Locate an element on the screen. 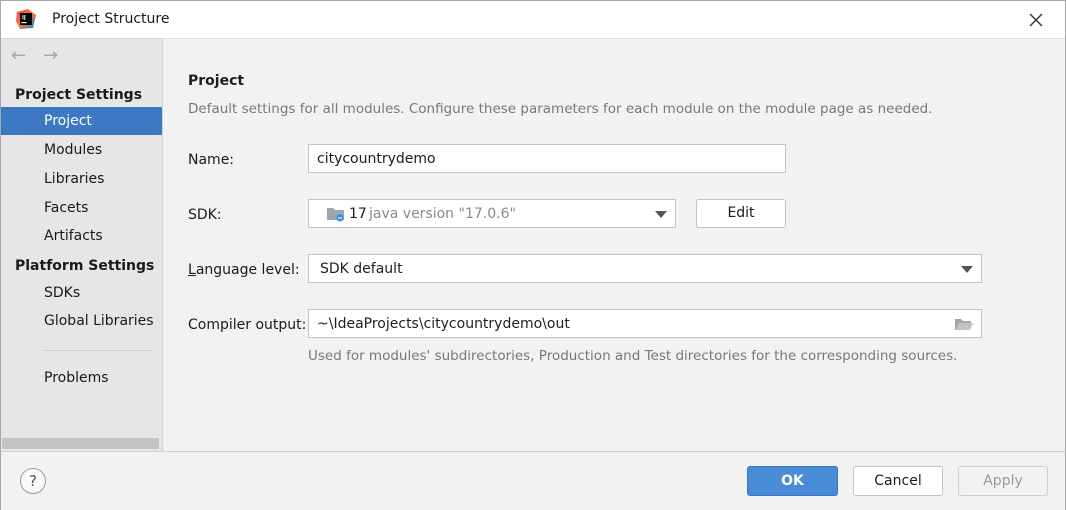 The image size is (1066, 510). sidebar-item-modules: Modules is located at coordinates (81, 150).